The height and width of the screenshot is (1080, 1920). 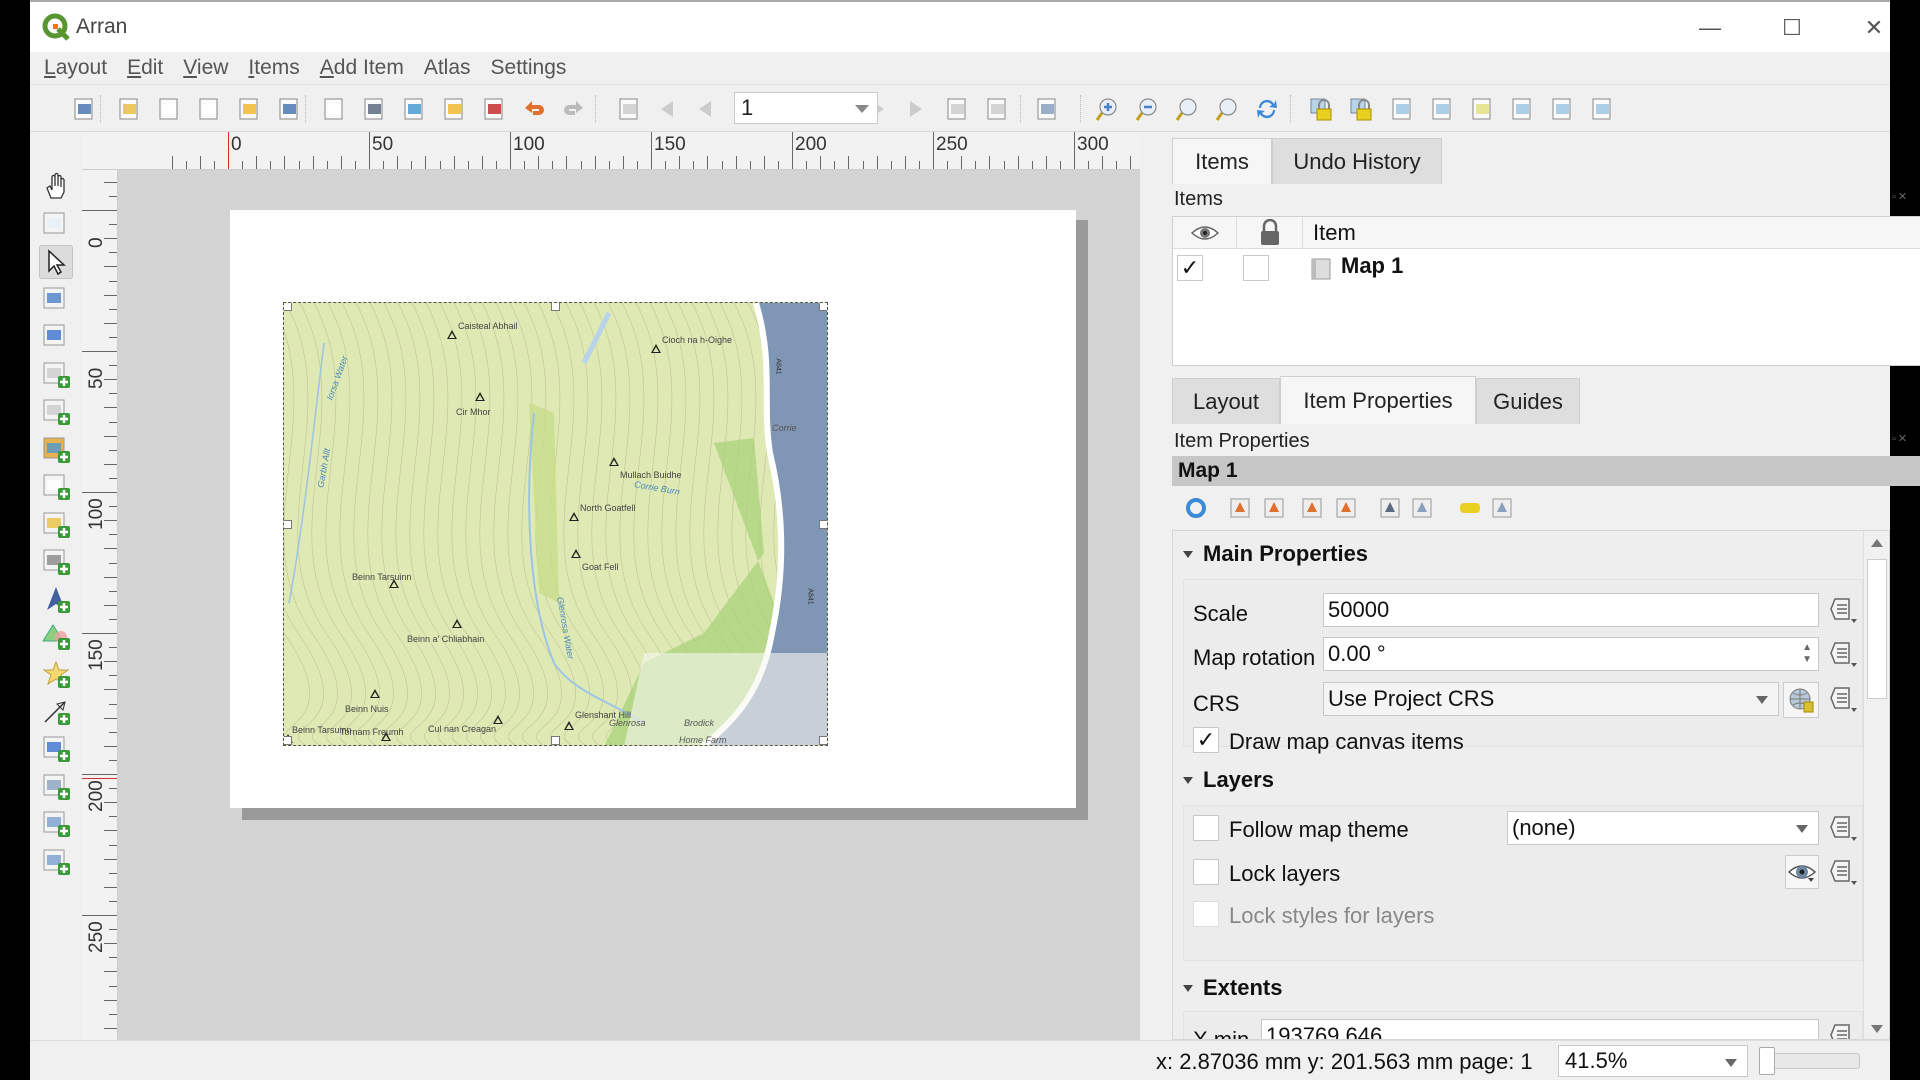 What do you see at coordinates (414, 109) in the screenshot?
I see `export-image-button` at bounding box center [414, 109].